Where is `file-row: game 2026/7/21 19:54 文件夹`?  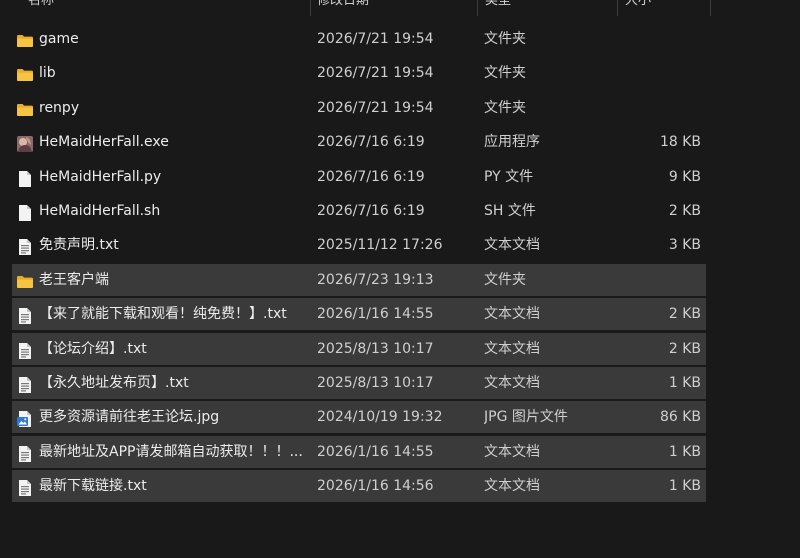 file-row: game 2026/7/21 19:54 文件夹 is located at coordinates (359, 39).